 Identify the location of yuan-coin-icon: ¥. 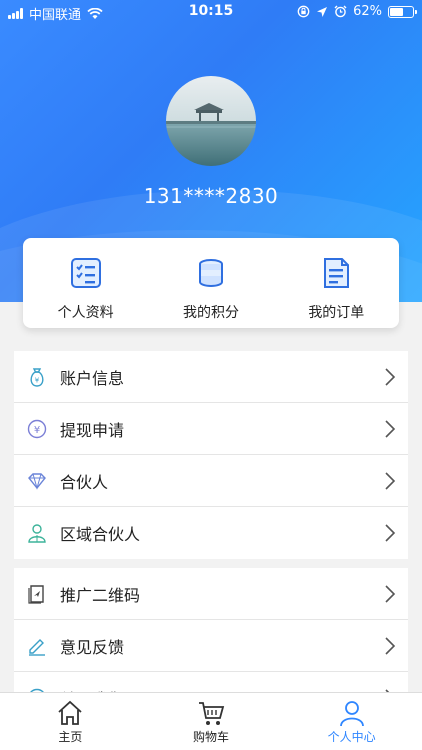
(37, 428).